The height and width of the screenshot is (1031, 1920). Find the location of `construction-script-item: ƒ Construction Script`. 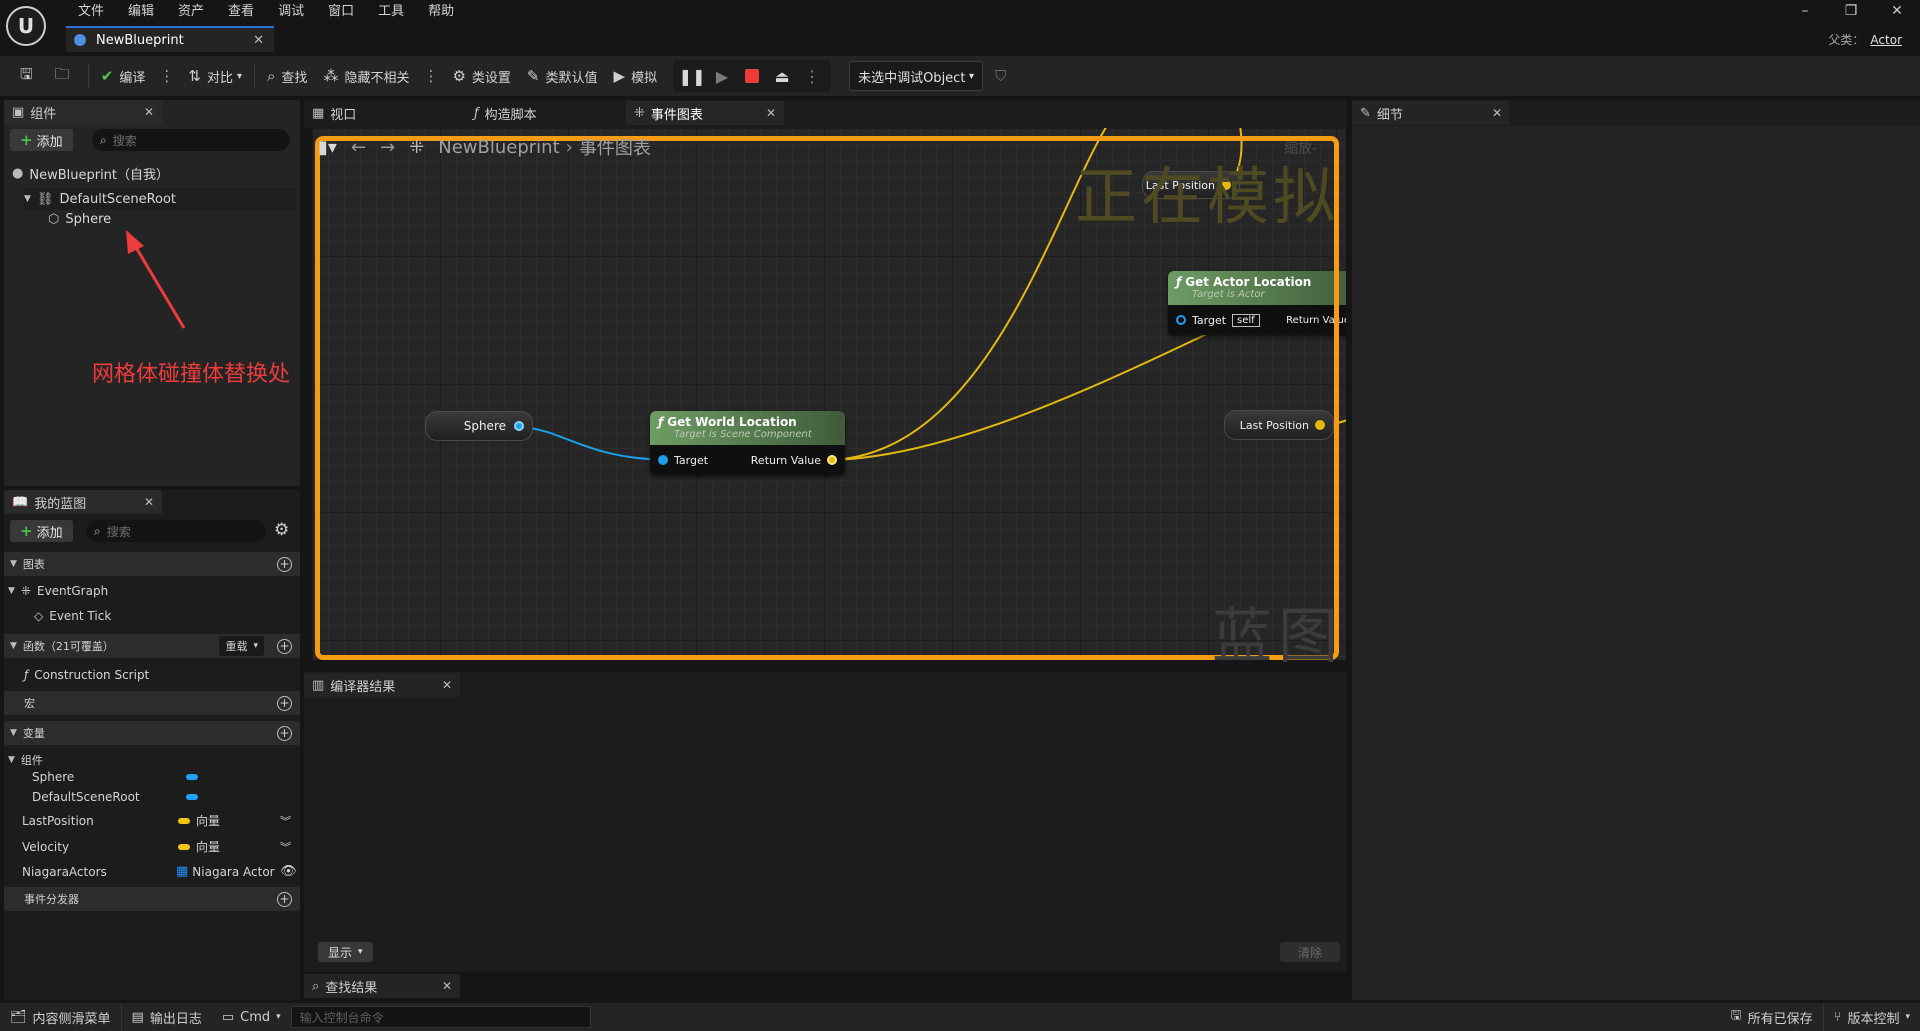

construction-script-item: ƒ Construction Script is located at coordinates (86, 675).